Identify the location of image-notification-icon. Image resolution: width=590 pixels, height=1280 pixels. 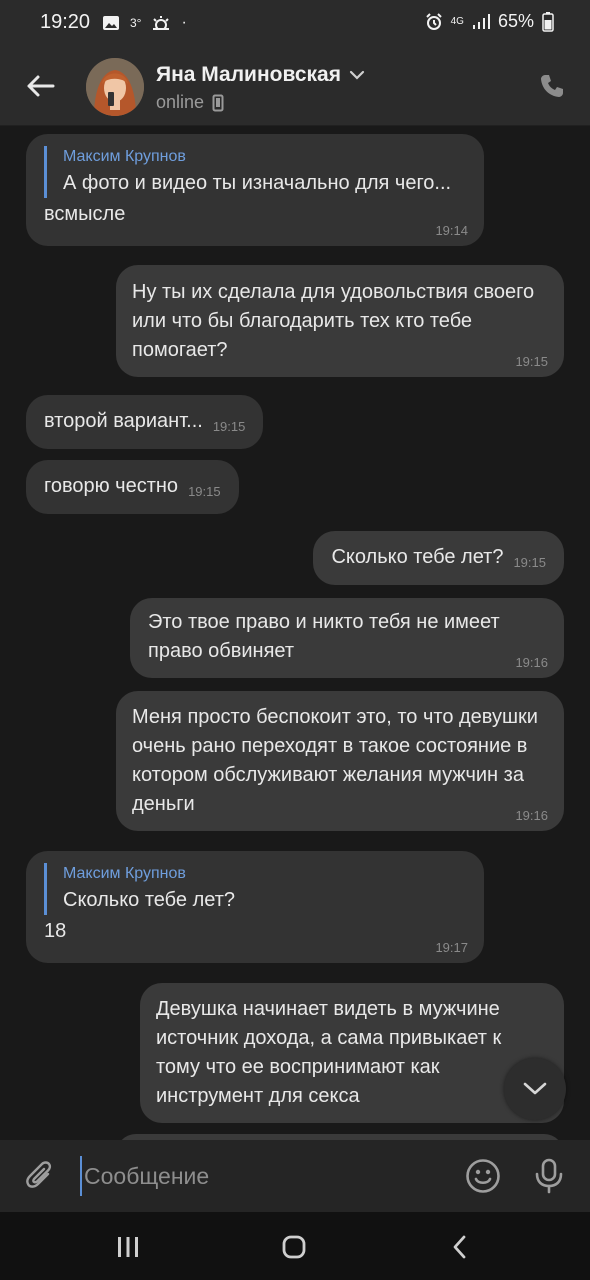
(111, 23).